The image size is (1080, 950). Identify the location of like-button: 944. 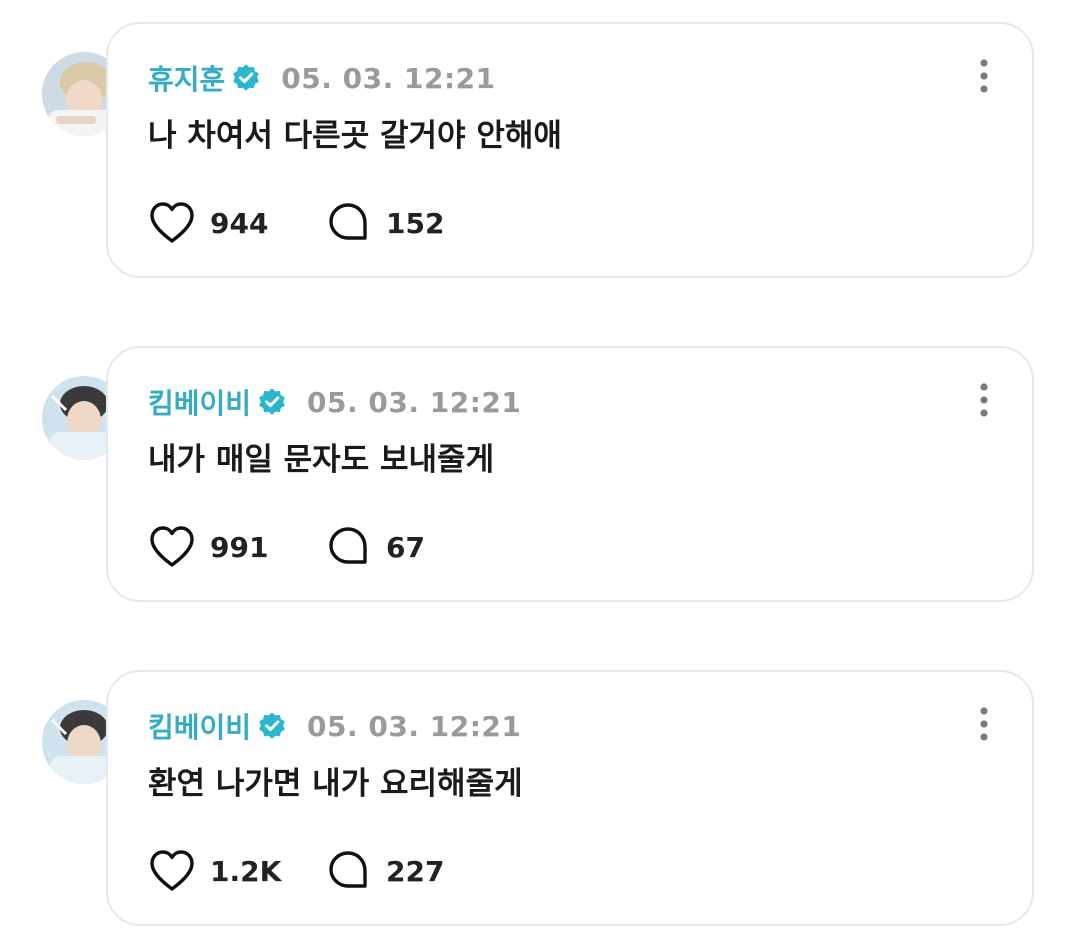
(236, 223).